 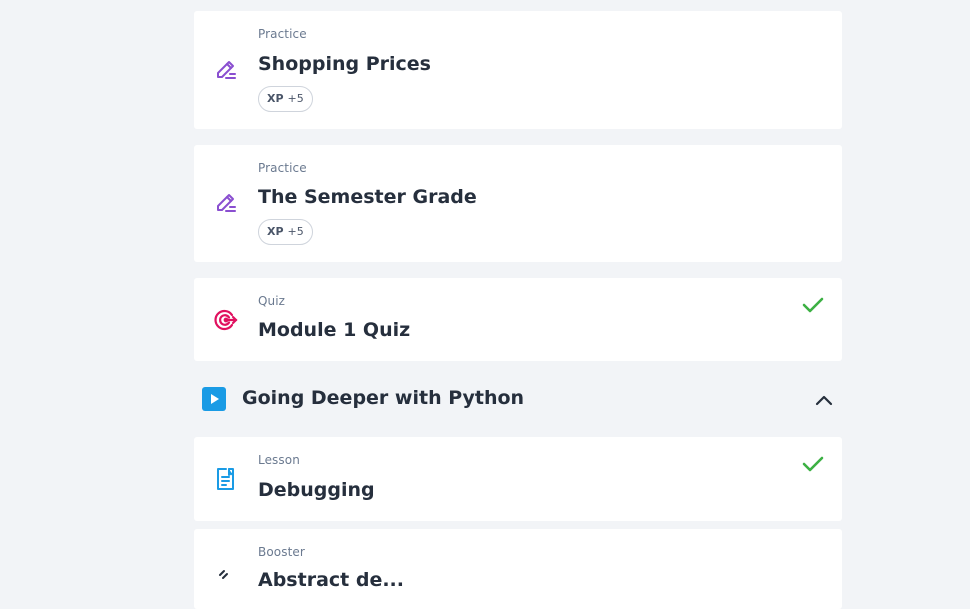 What do you see at coordinates (226, 320) in the screenshot?
I see `target-icon` at bounding box center [226, 320].